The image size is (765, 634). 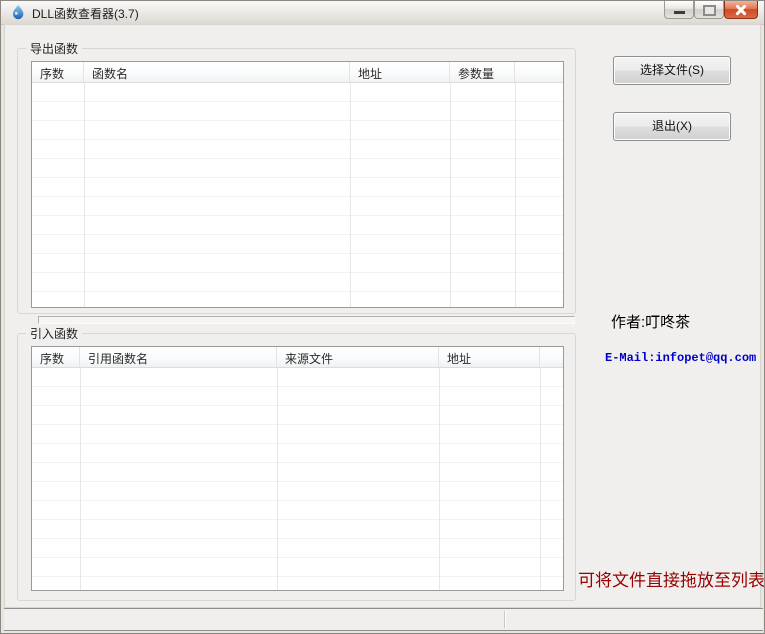 What do you see at coordinates (306, 320) in the screenshot?
I see `progress-bar` at bounding box center [306, 320].